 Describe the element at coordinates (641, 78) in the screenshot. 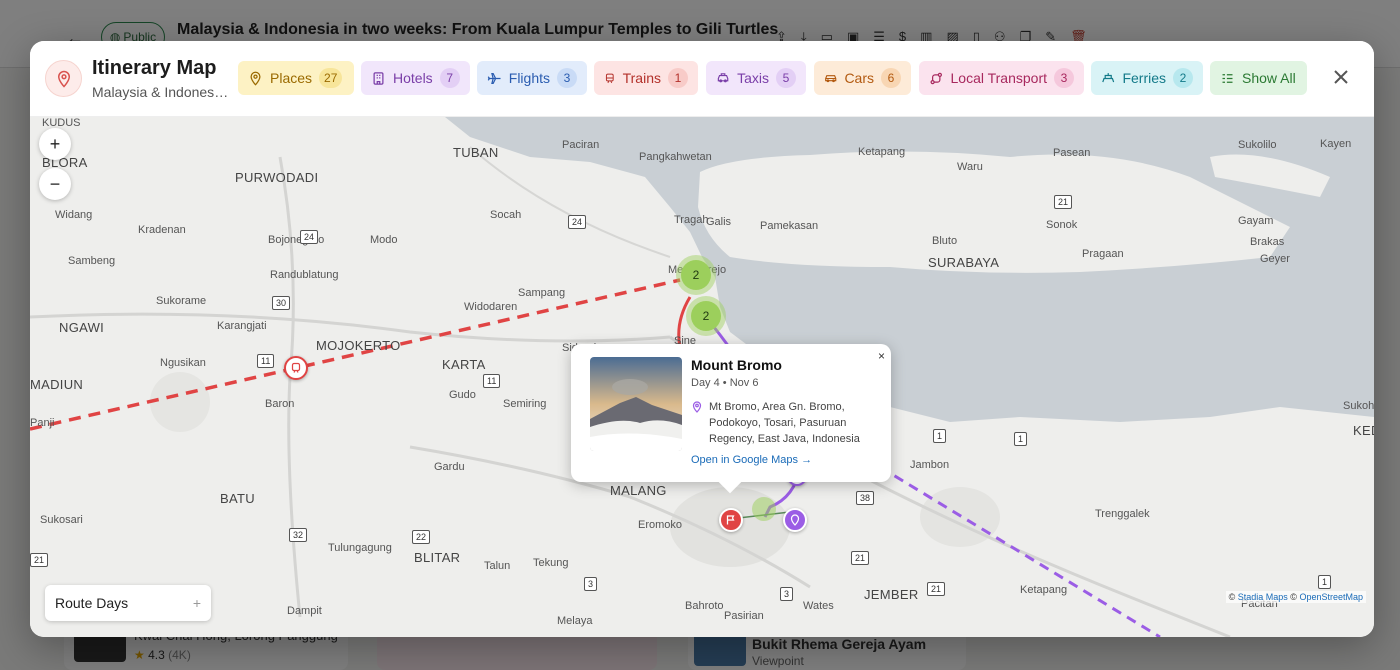

I see `filter-label: Trains` at that location.